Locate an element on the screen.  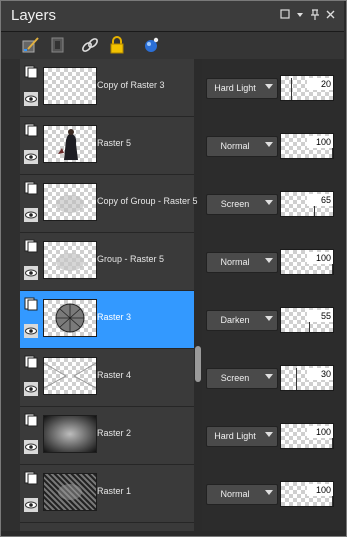
layer-name: Raster 3 is located at coordinates (114, 317).